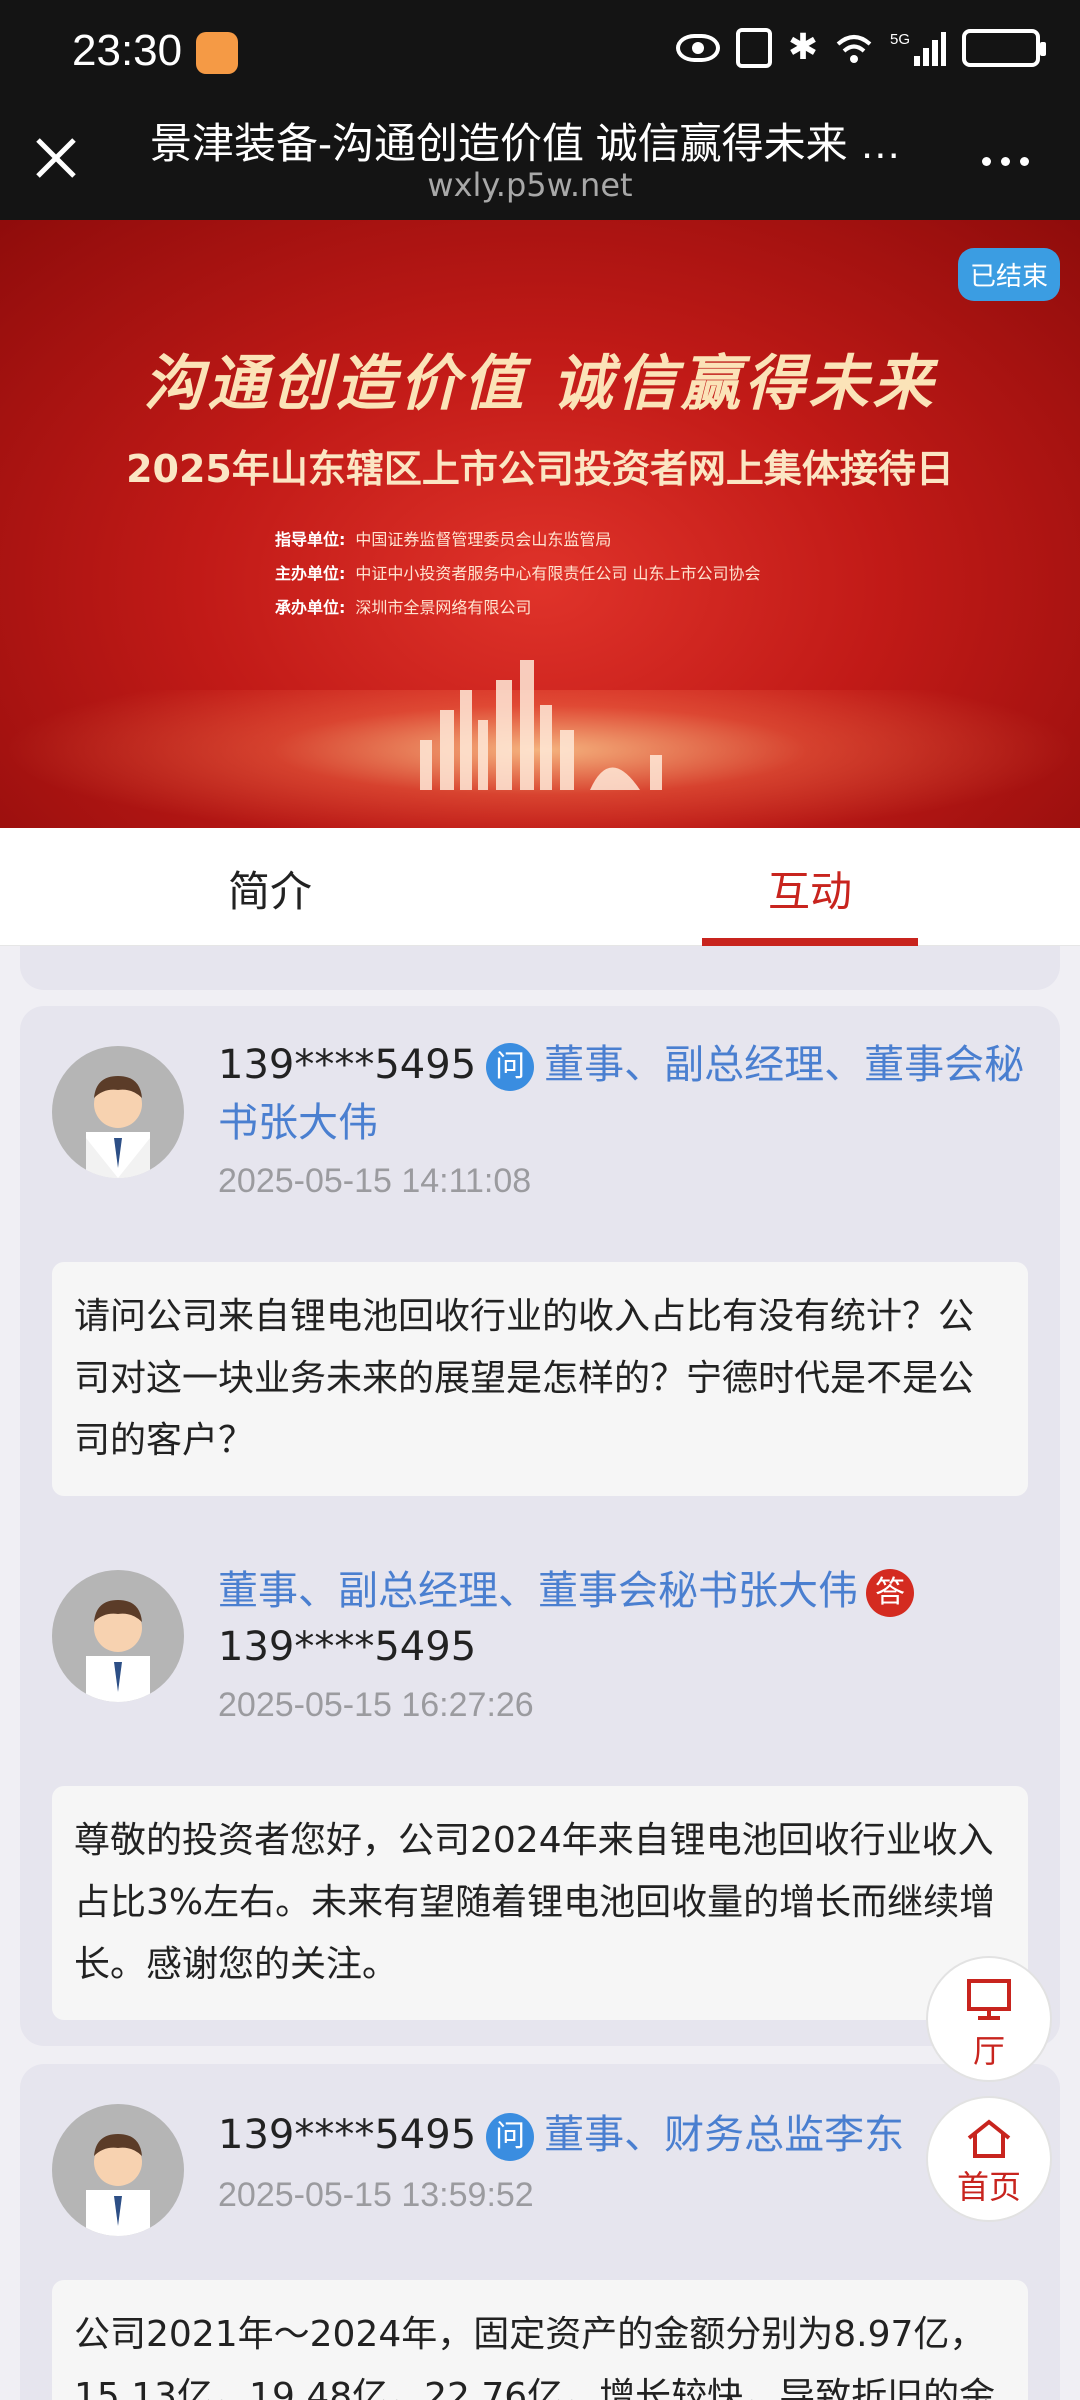 This screenshot has width=1080, height=2400. I want to click on tab-intro: 简介, so click(270, 888).